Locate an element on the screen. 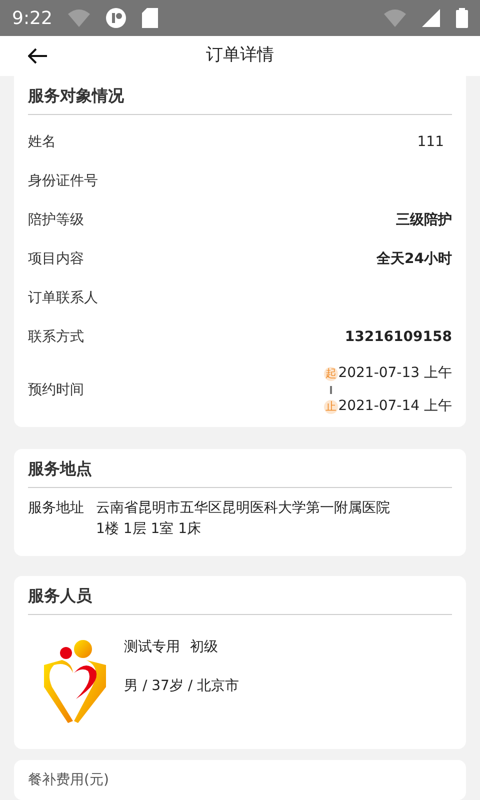  row-label: 订单联系人 is located at coordinates (63, 298).